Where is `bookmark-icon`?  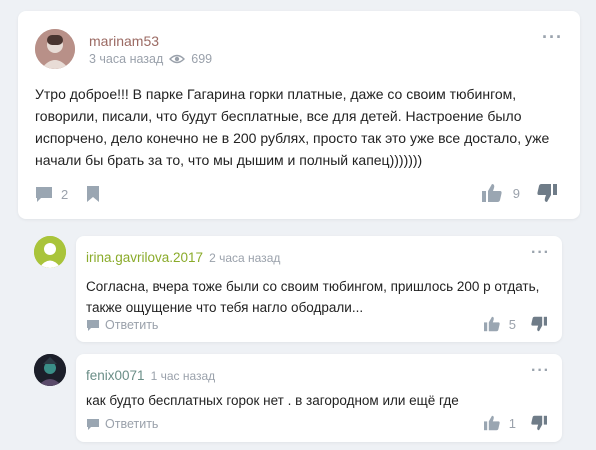 bookmark-icon is located at coordinates (93, 194).